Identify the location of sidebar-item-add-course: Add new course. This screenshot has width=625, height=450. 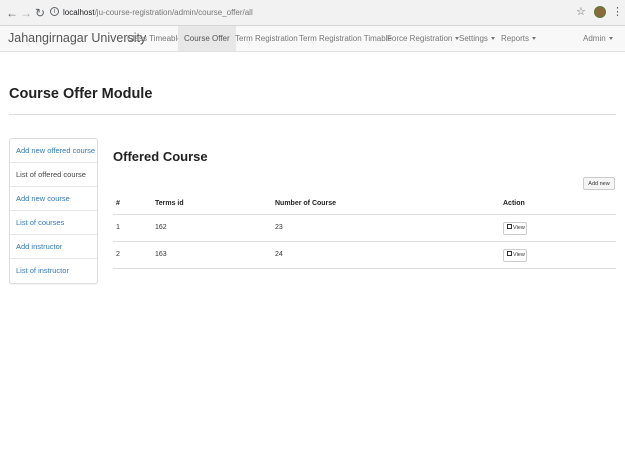
(53, 199).